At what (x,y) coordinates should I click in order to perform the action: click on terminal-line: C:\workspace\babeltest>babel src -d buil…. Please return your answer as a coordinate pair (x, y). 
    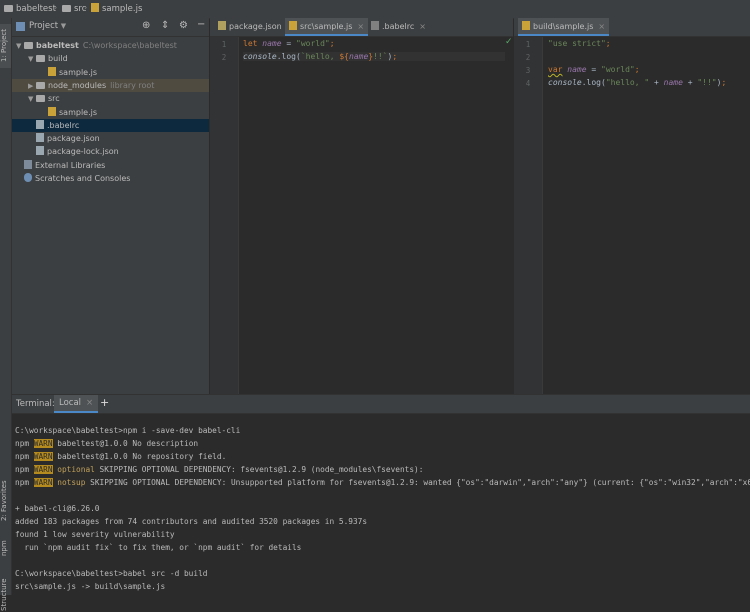
    Looking at the image, I should click on (111, 573).